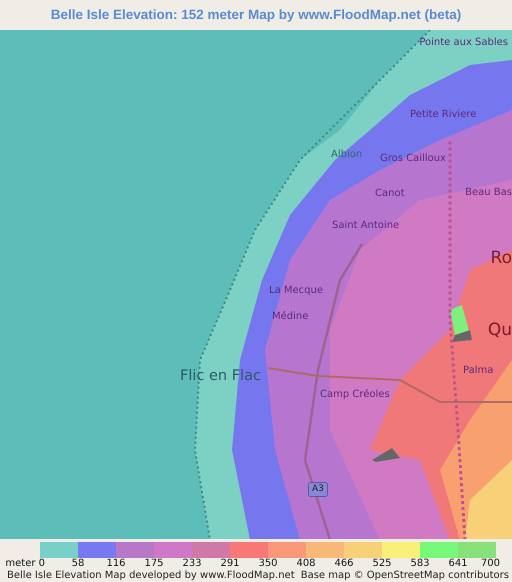  What do you see at coordinates (151, 576) in the screenshot?
I see `map-credit: Belle Isle Elevation Map developed by www.FloodMap.net` at bounding box center [151, 576].